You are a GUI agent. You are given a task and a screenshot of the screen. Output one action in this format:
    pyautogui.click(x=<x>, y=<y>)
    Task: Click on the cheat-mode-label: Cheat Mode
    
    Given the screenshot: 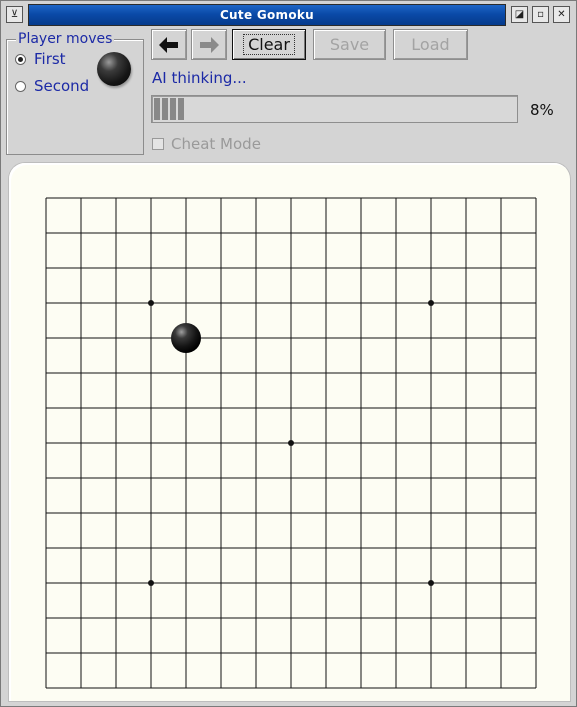 What is the action you would take?
    pyautogui.click(x=216, y=144)
    